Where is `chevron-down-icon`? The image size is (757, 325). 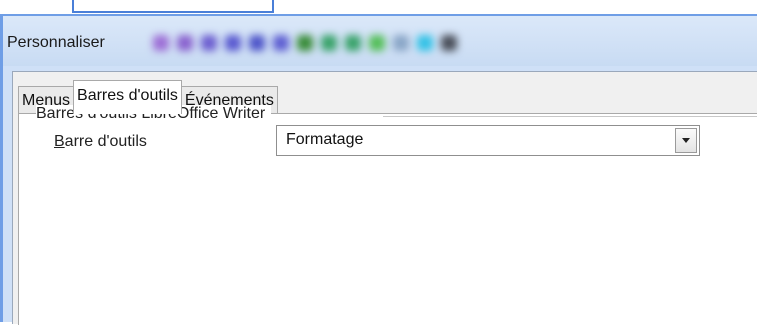 chevron-down-icon is located at coordinates (686, 140).